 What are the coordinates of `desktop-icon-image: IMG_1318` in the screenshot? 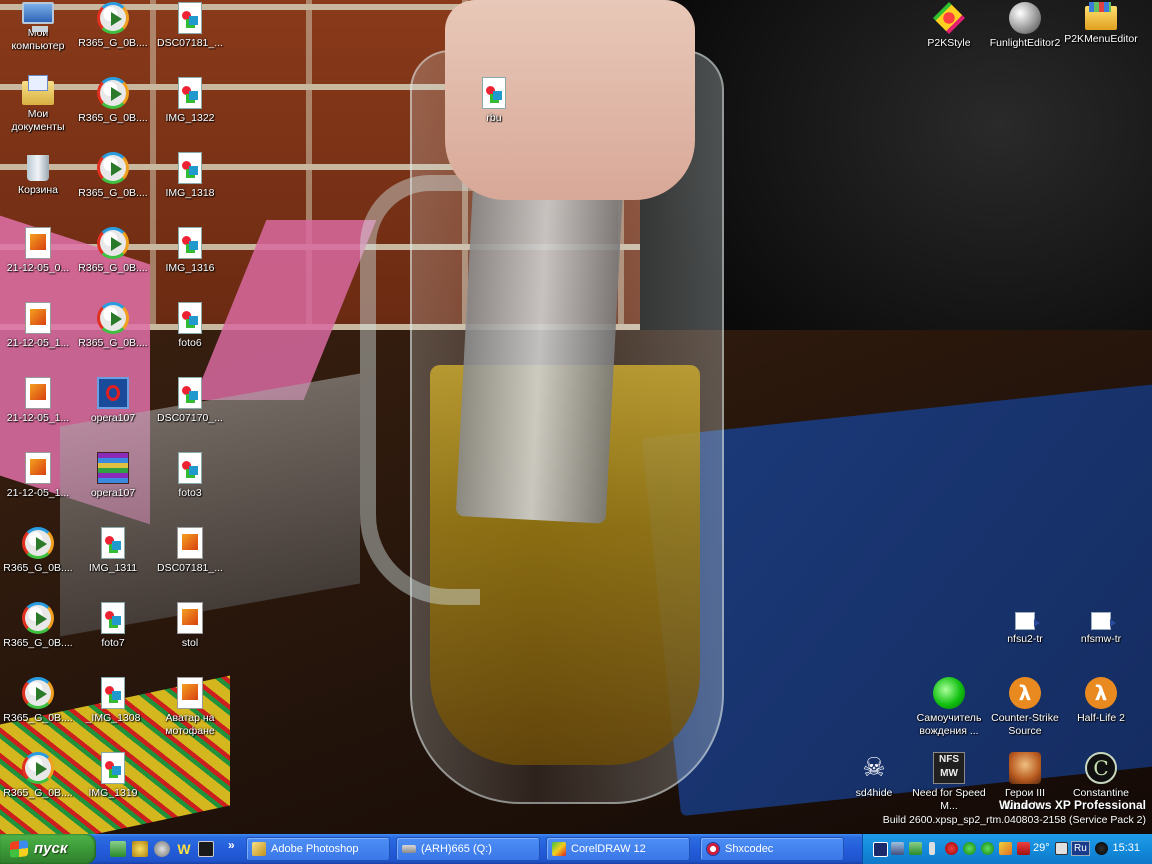 It's located at (190, 186).